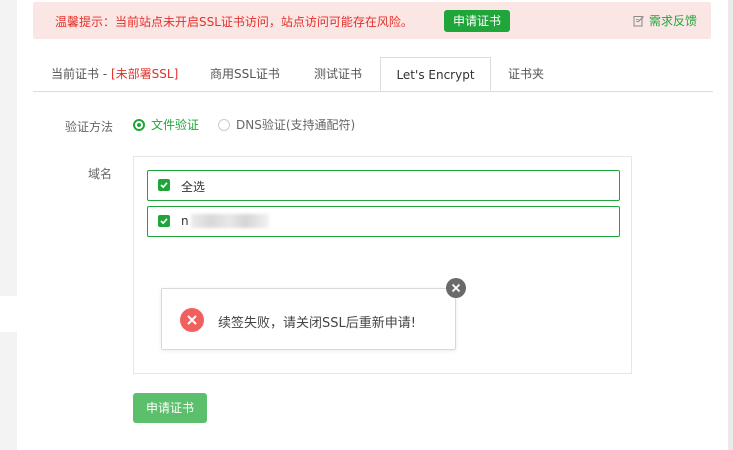 This screenshot has width=733, height=450. What do you see at coordinates (81, 74) in the screenshot?
I see `tab-current-cert-label: 当前证书 -` at bounding box center [81, 74].